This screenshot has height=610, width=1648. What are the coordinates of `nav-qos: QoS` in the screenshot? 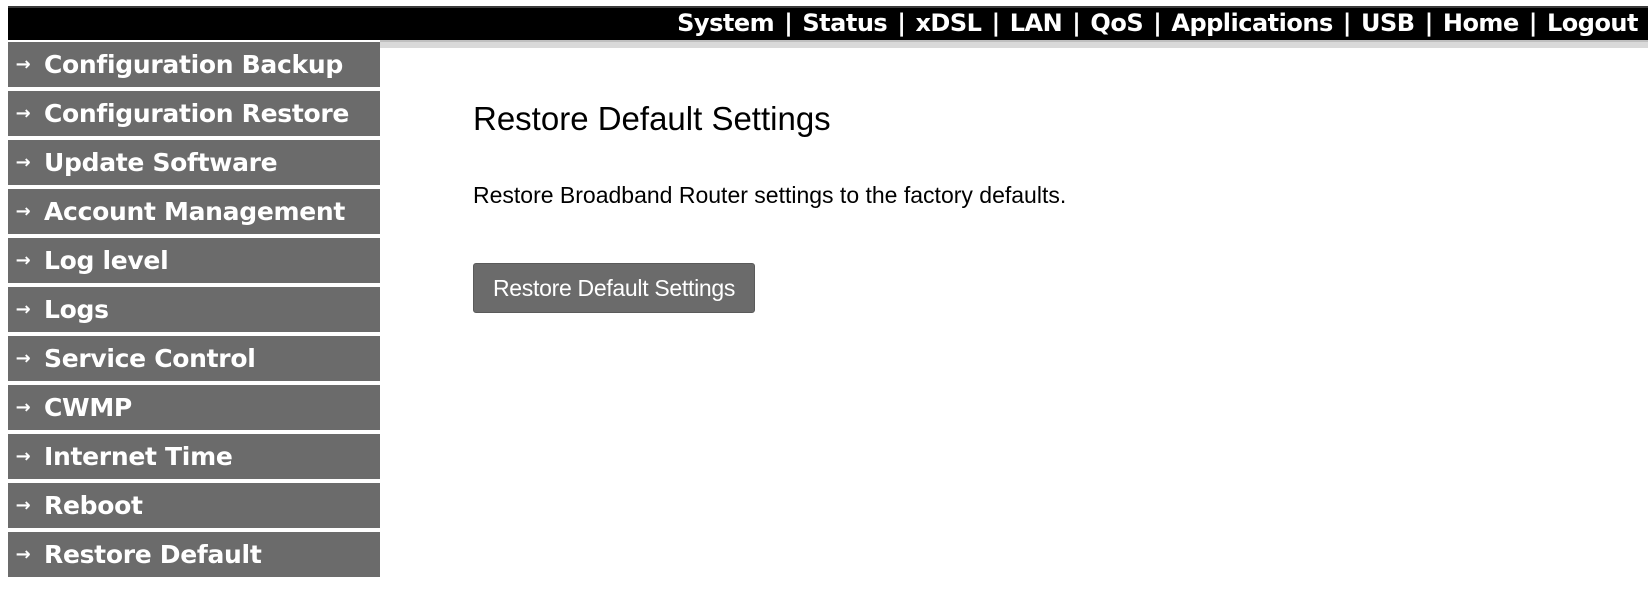 It's located at (1116, 23).